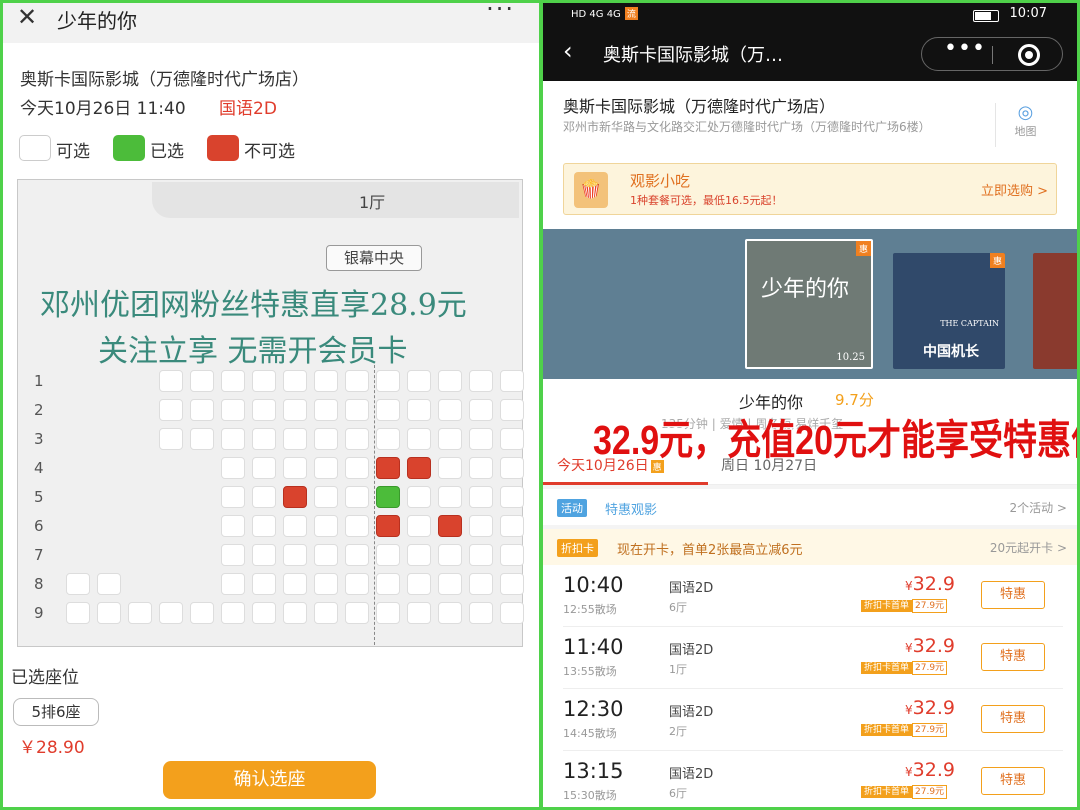 This screenshot has height=810, width=1080. Describe the element at coordinates (810, 189) in the screenshot. I see `snack-promo: 🍿 观影小吃 1种套餐可选，最低16.5元起！ 立即选购 >` at that location.